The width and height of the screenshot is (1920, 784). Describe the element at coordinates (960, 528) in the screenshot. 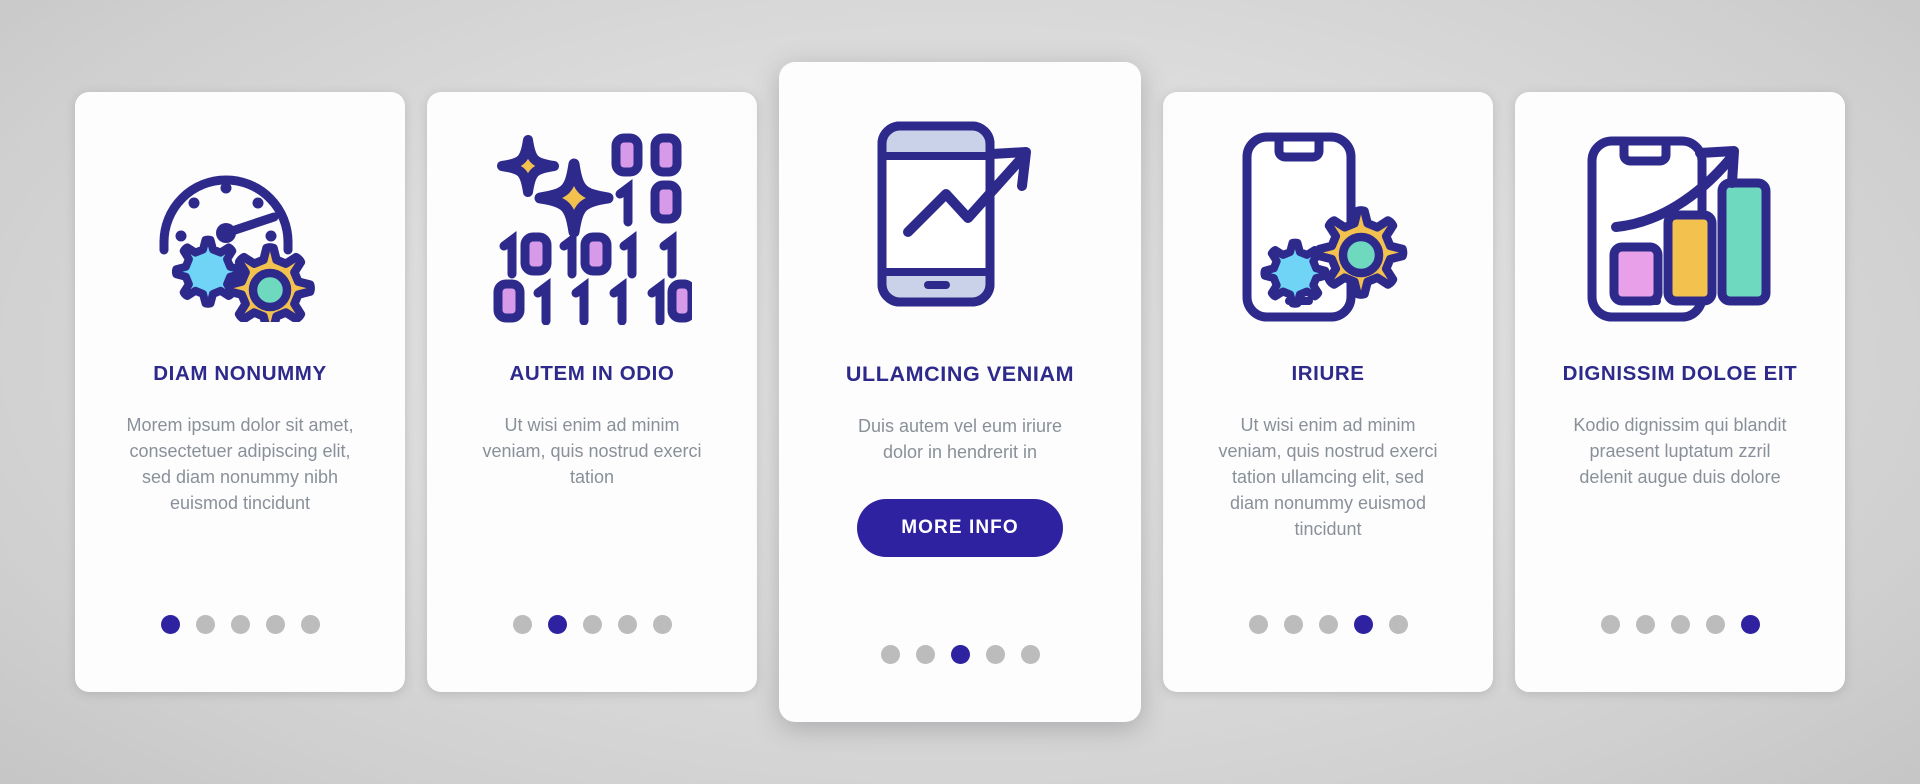

I see `more-info-button: MORE INFO` at that location.